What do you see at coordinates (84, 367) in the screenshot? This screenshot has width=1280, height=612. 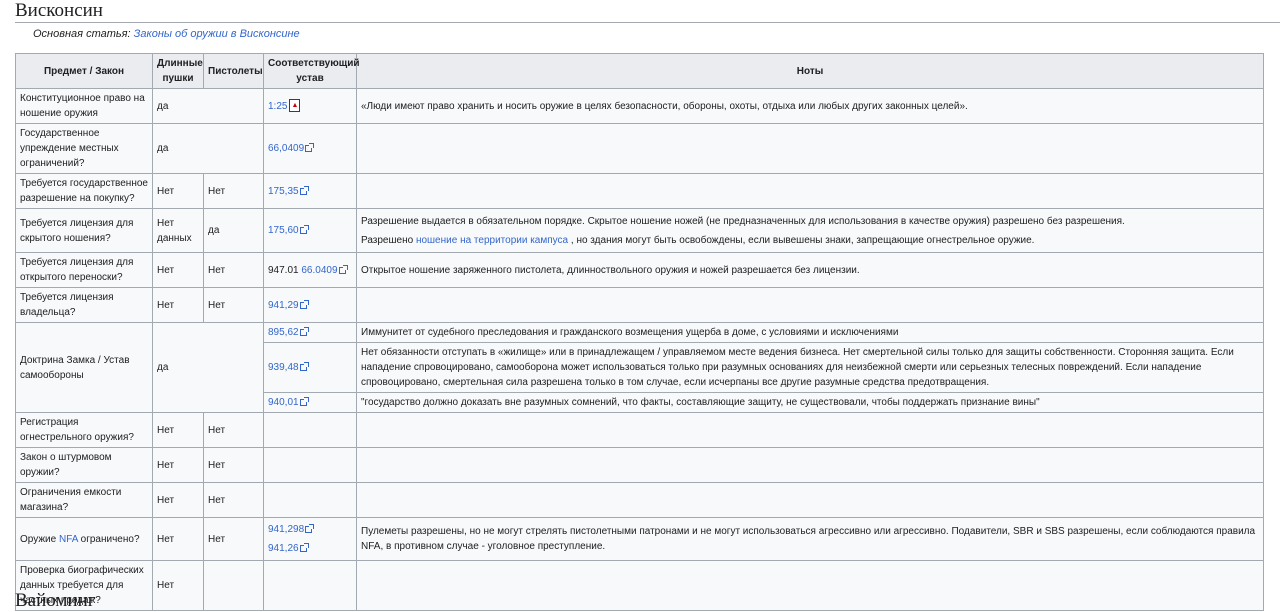 I see `subject-cell: Доктрина Замка / Устав самообороны` at bounding box center [84, 367].